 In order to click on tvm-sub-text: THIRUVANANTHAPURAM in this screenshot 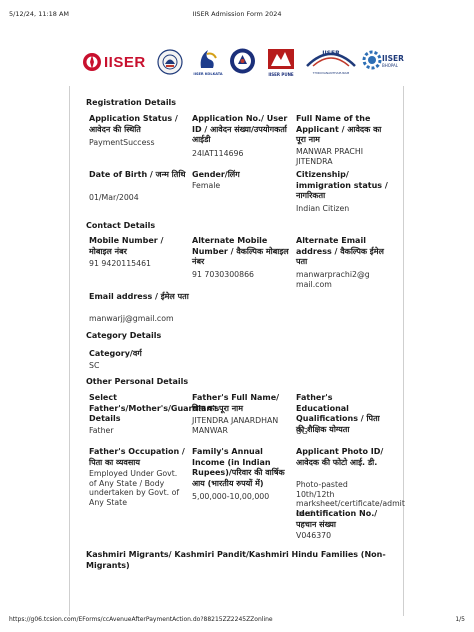, I will do `click(331, 73)`.